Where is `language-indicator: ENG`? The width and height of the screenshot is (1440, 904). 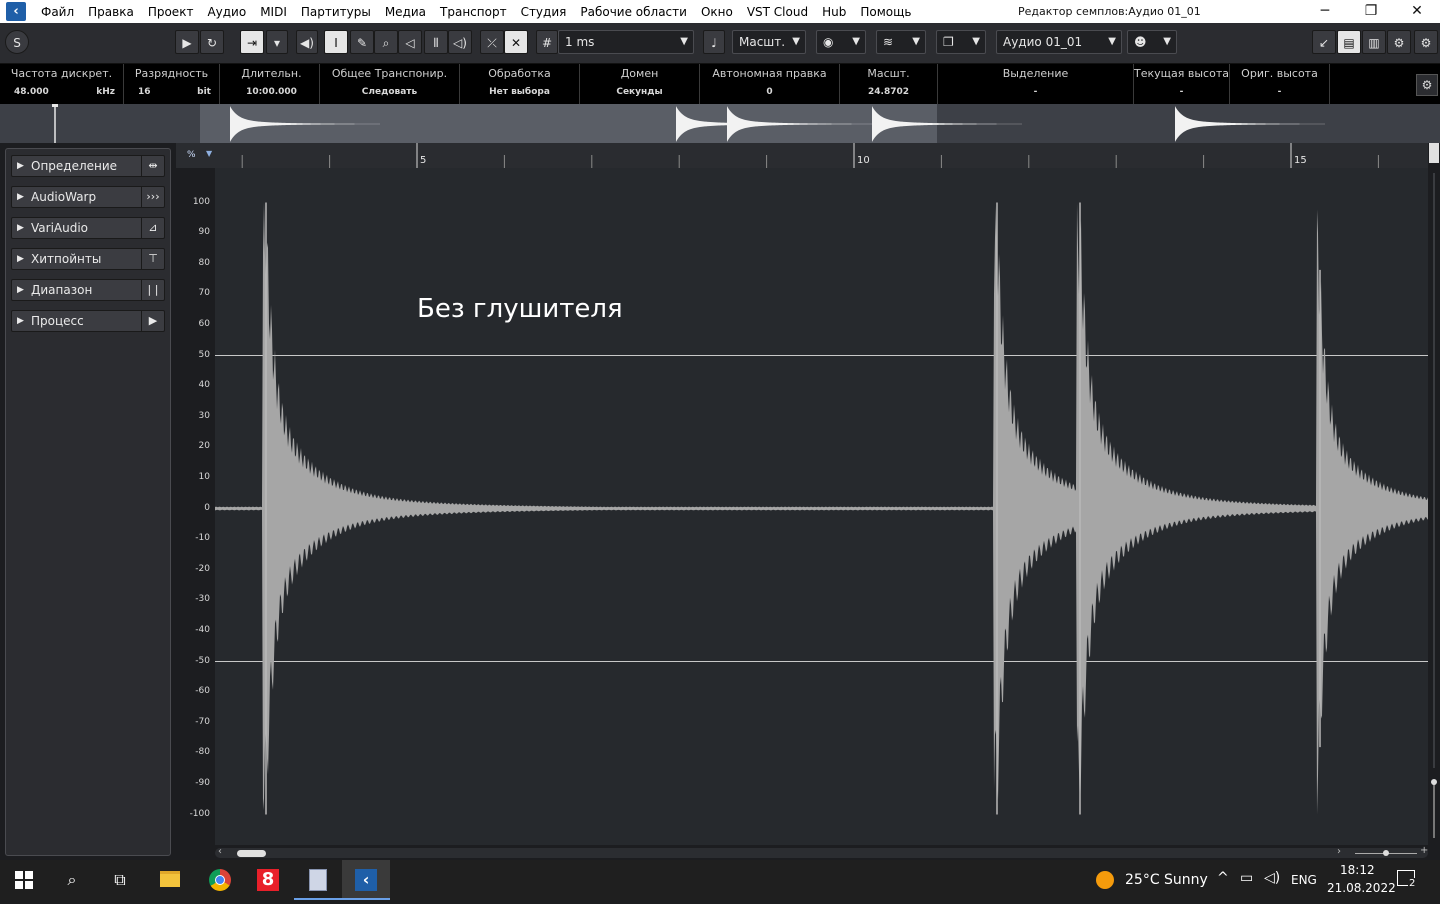 language-indicator: ENG is located at coordinates (1304, 880).